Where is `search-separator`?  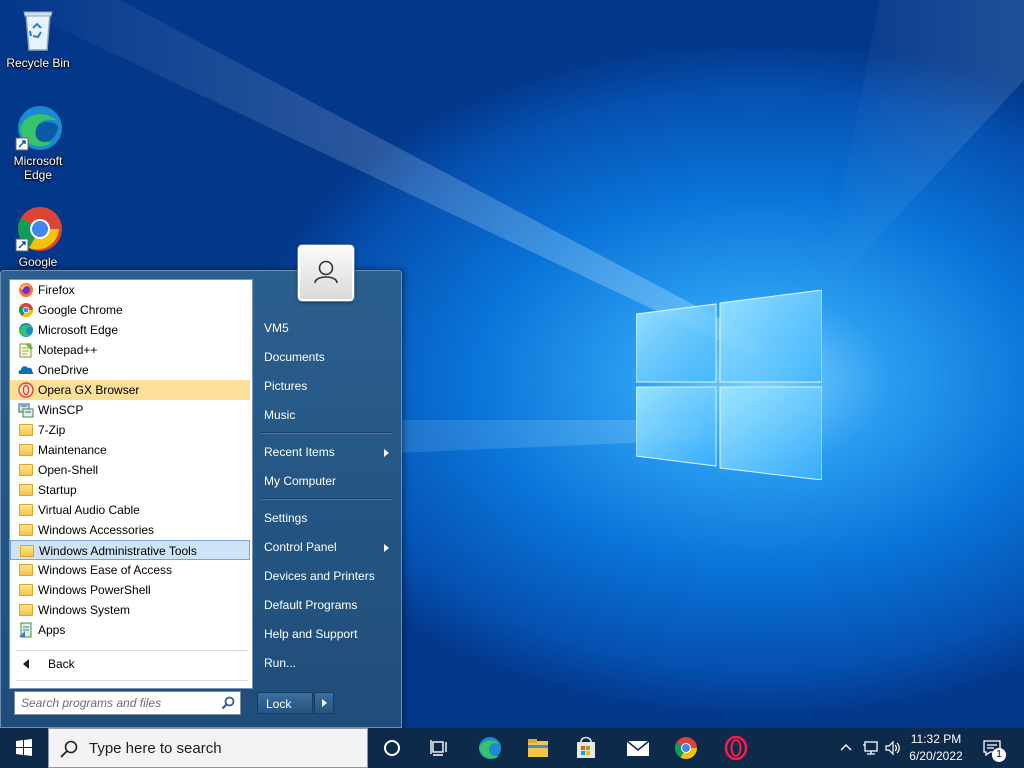 search-separator is located at coordinates (132, 680).